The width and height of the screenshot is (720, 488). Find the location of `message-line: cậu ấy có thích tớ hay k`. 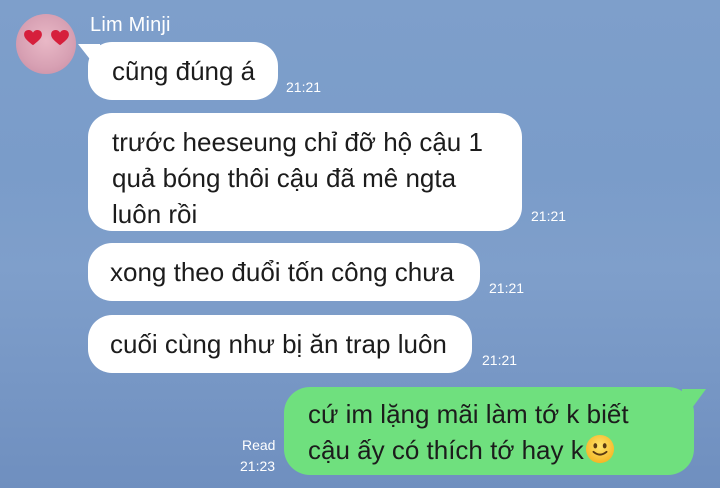

message-line: cậu ấy có thích tớ hay k is located at coordinates (489, 450).